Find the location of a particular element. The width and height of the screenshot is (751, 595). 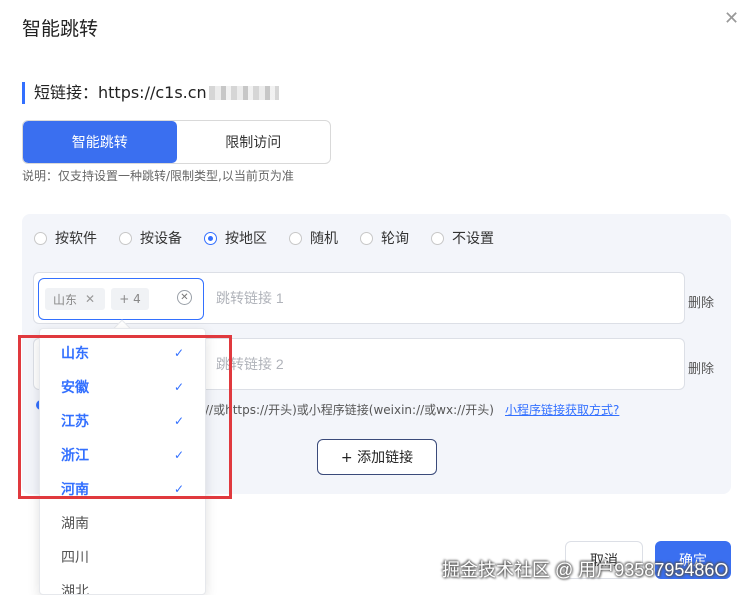

radio-none: 不设置 is located at coordinates (462, 238).